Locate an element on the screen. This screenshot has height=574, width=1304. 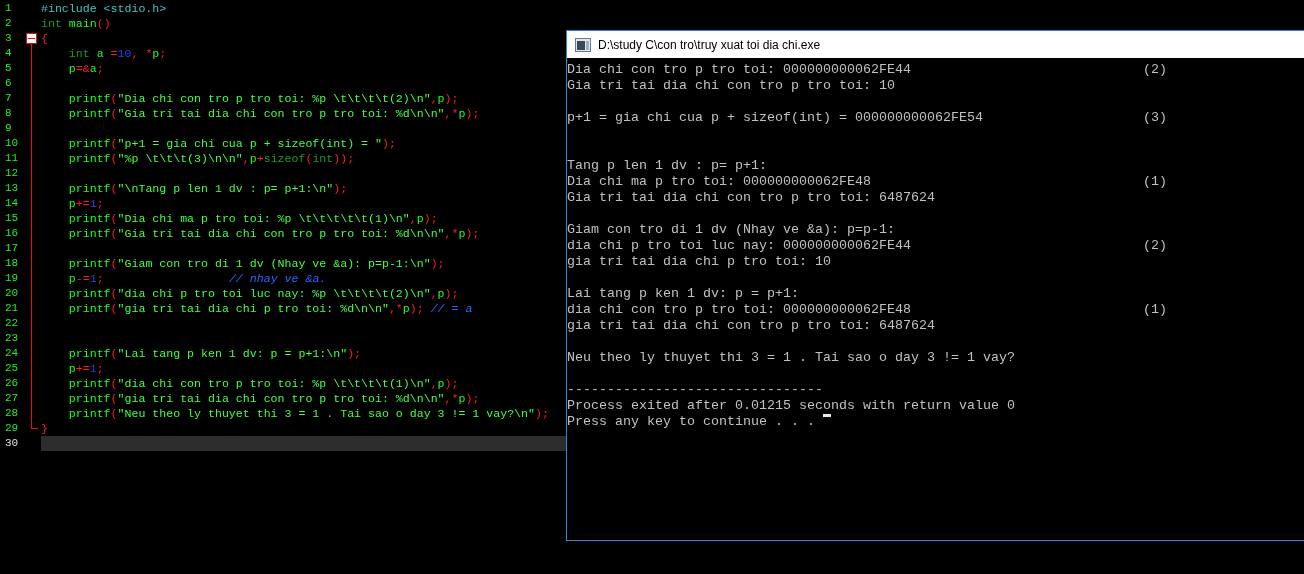
code-line: printf("p+1 = gia chi cua p + sizeof(int) = "); is located at coordinates (231, 143).